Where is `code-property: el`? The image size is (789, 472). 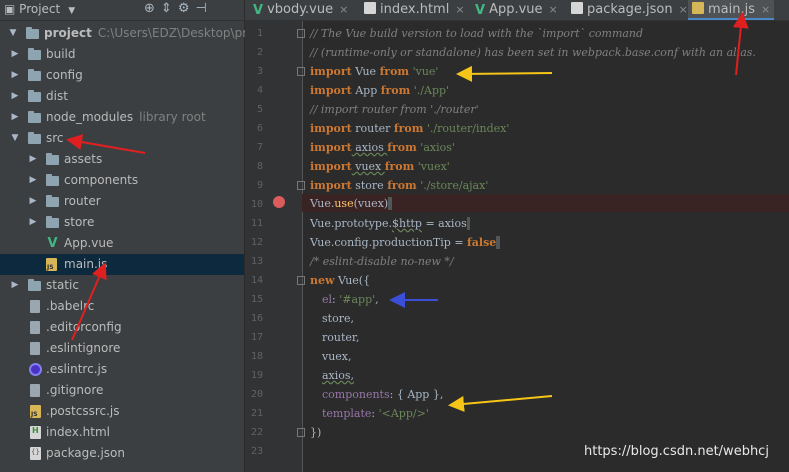 code-property: el is located at coordinates (327, 299).